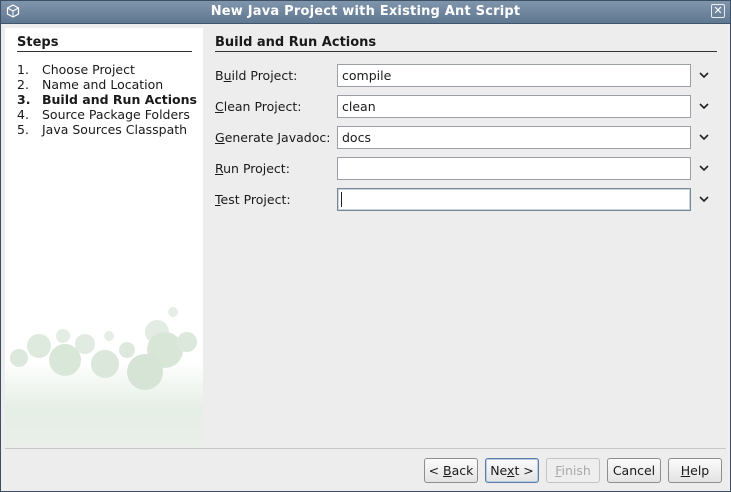 The image size is (731, 492). I want to click on generate-javadoc-label: Generate Javadoc:, so click(273, 137).